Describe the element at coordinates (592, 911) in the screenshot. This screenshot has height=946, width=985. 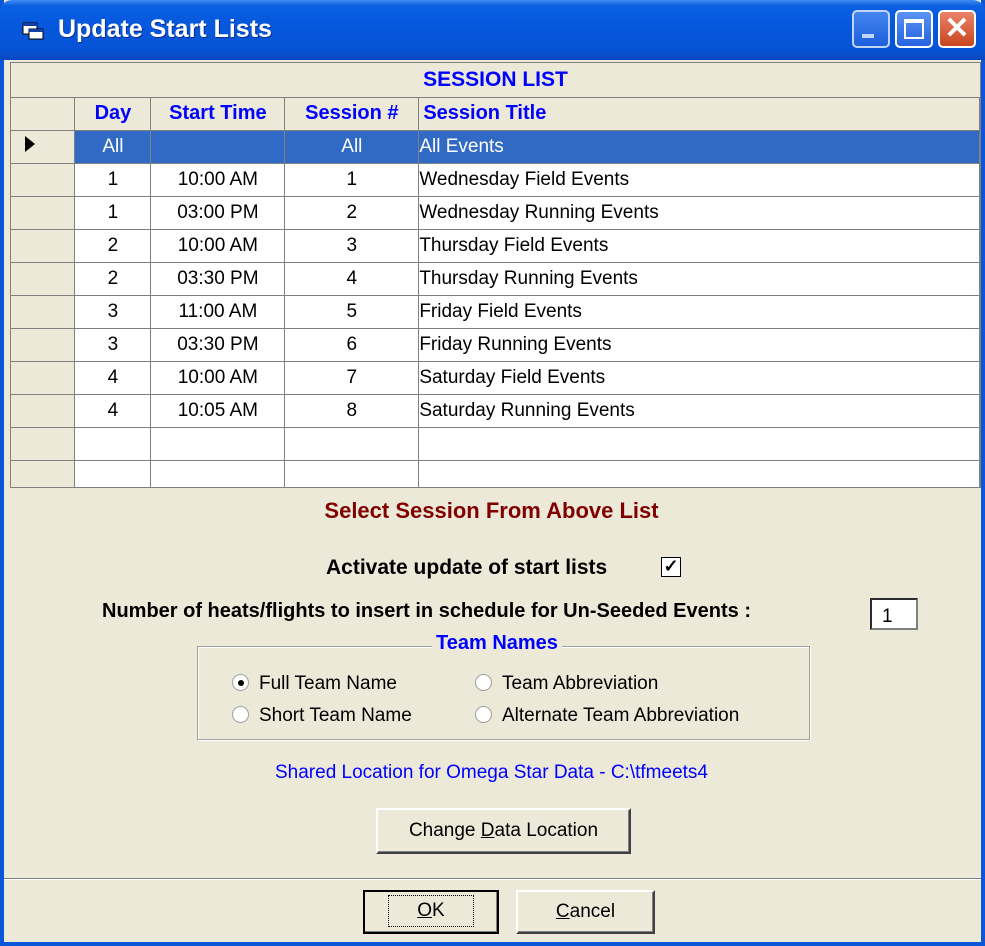
I see `button-label-suffix: ancel` at that location.